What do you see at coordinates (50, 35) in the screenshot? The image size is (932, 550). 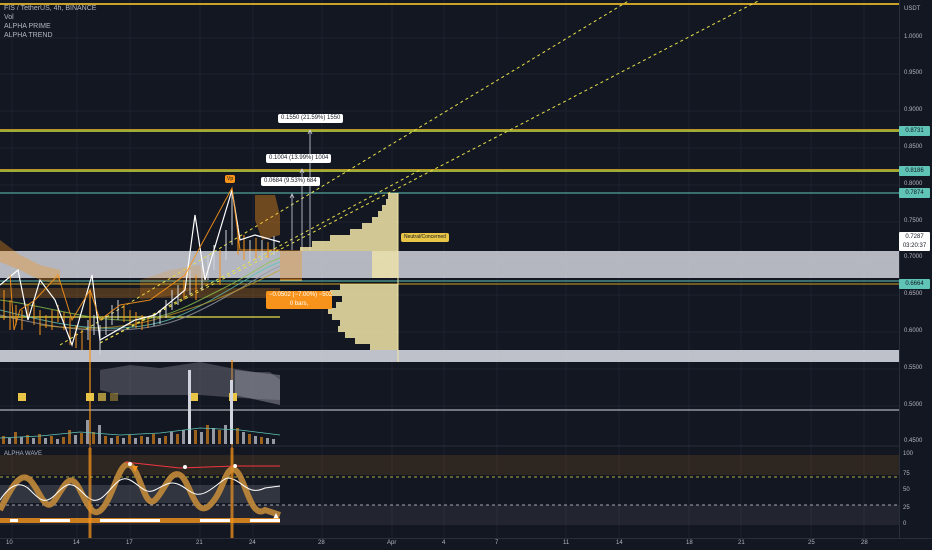 I see `indicator-alpha-trend: ALPHA TREND` at bounding box center [50, 35].